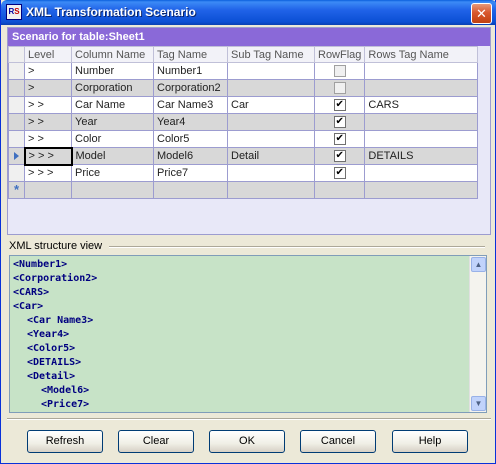  Describe the element at coordinates (48, 334) in the screenshot. I see `xml-line: <Year4>` at that location.